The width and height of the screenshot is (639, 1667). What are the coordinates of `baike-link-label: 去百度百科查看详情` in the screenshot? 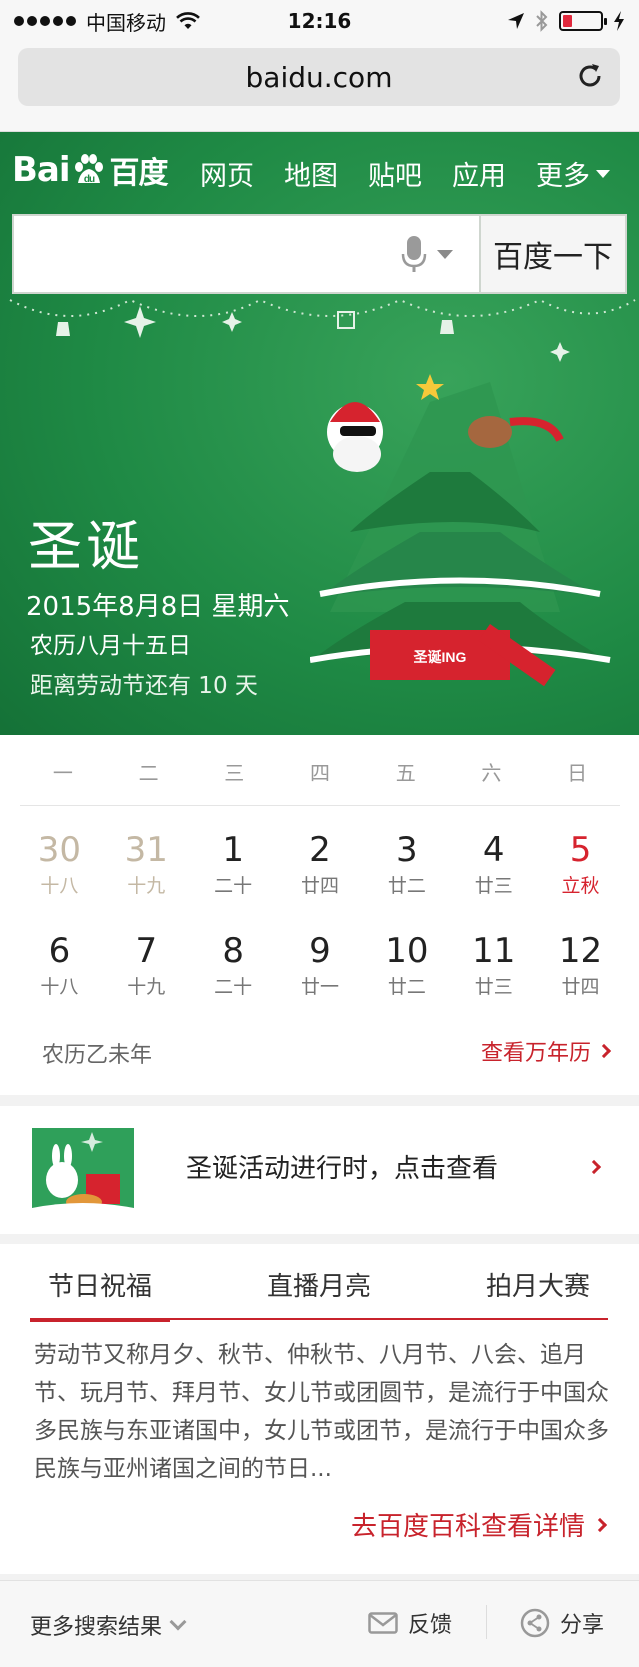 It's located at (467, 1527).